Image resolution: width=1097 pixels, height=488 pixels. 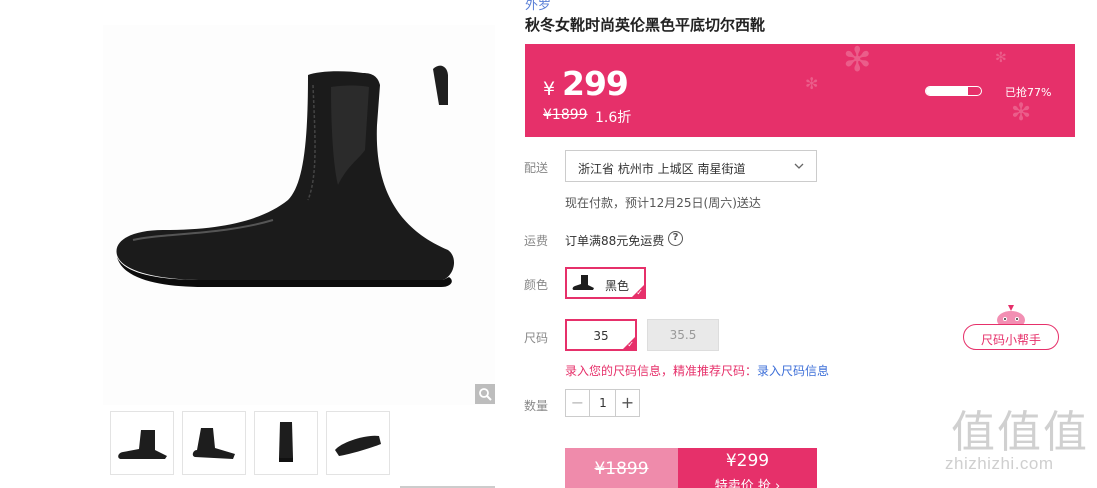 I want to click on shipping-text: 订单满88元免运费, so click(x=615, y=241).